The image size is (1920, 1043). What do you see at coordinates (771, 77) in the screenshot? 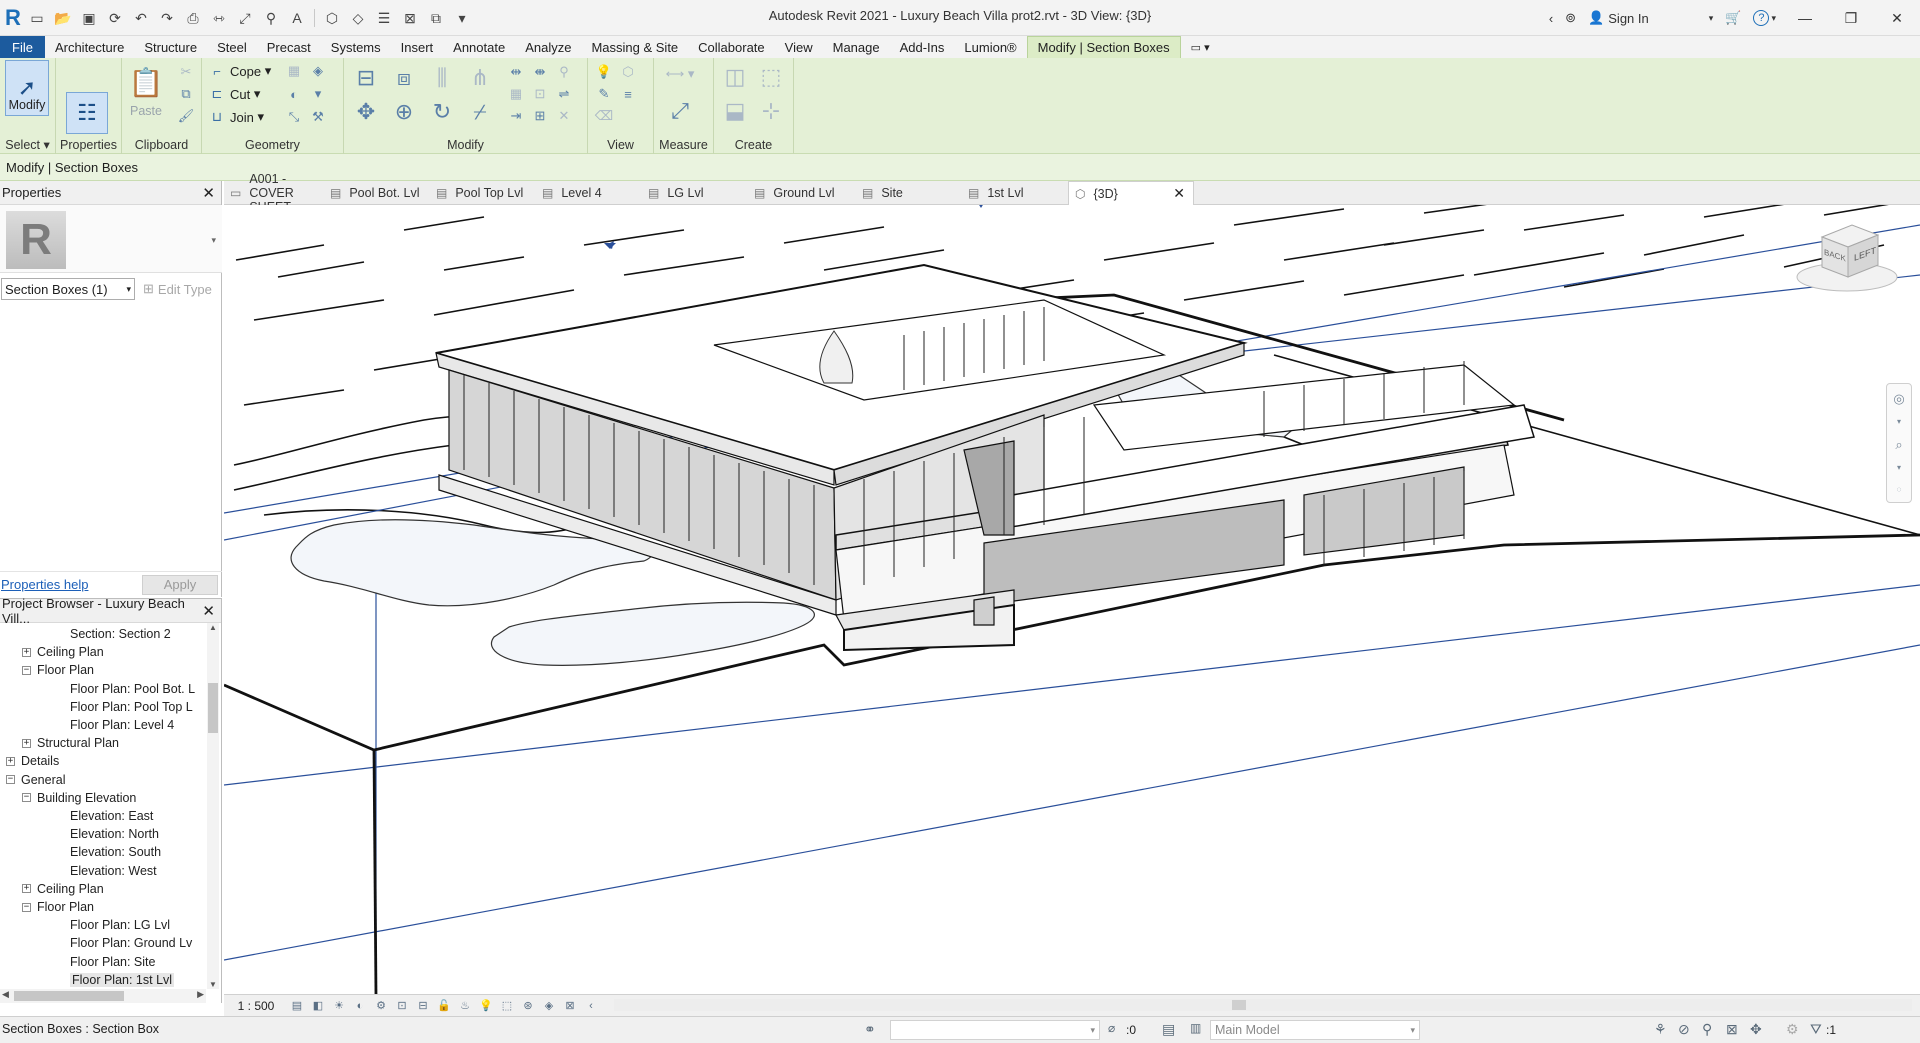
I see `create-parts-icon: ⬚` at bounding box center [771, 77].